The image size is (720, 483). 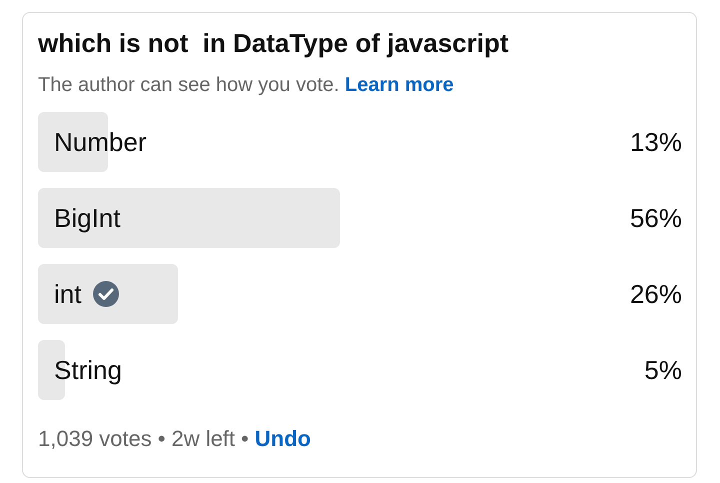 I want to click on option-label: int, so click(x=68, y=294).